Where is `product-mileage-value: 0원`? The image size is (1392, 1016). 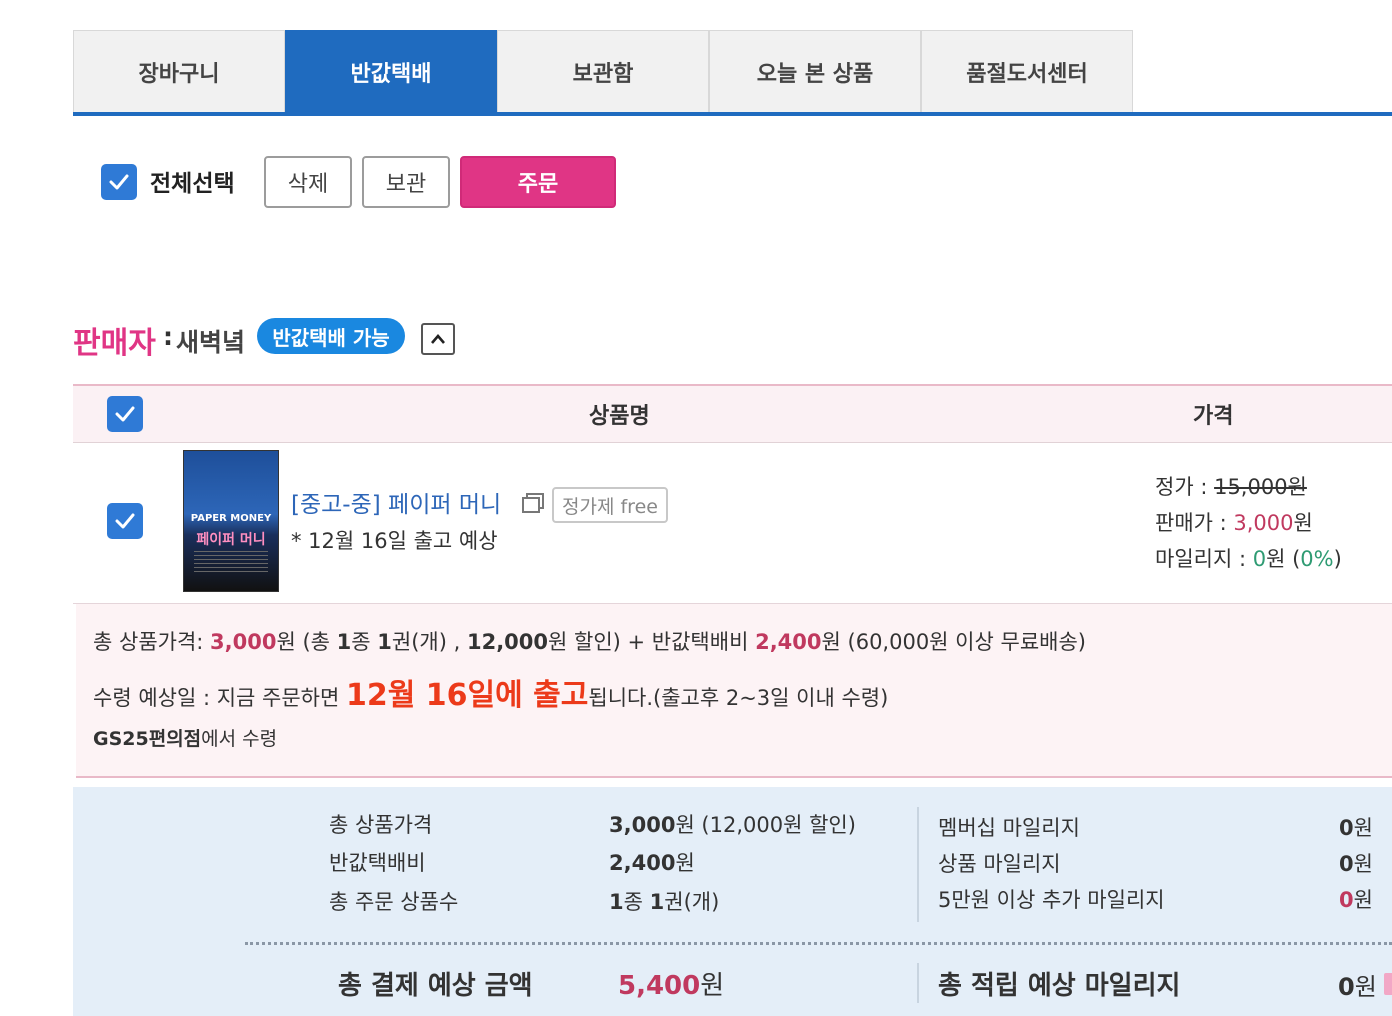
product-mileage-value: 0원 is located at coordinates (1356, 864).